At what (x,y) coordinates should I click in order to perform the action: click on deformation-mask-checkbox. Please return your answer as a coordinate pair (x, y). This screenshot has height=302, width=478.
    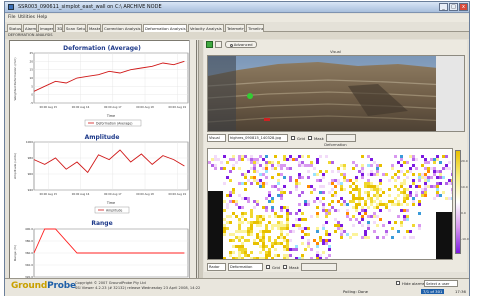
    Looking at the image, I should click on (285, 267).